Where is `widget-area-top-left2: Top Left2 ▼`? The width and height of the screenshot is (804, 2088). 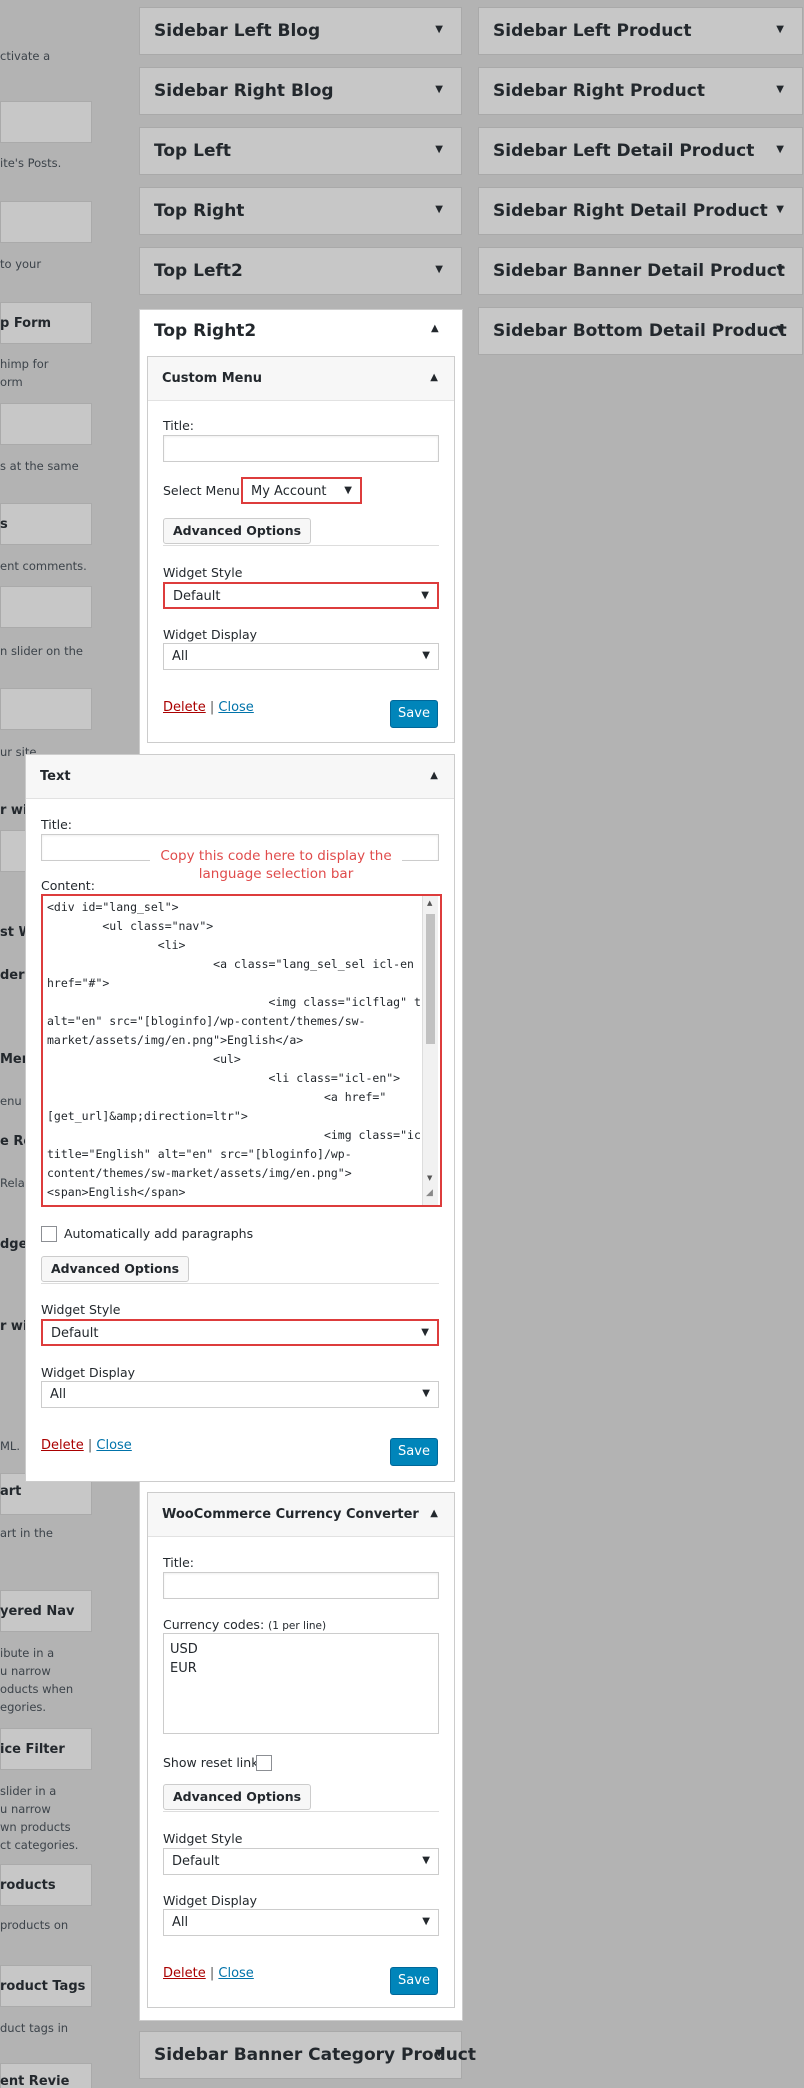 widget-area-top-left2: Top Left2 ▼ is located at coordinates (300, 271).